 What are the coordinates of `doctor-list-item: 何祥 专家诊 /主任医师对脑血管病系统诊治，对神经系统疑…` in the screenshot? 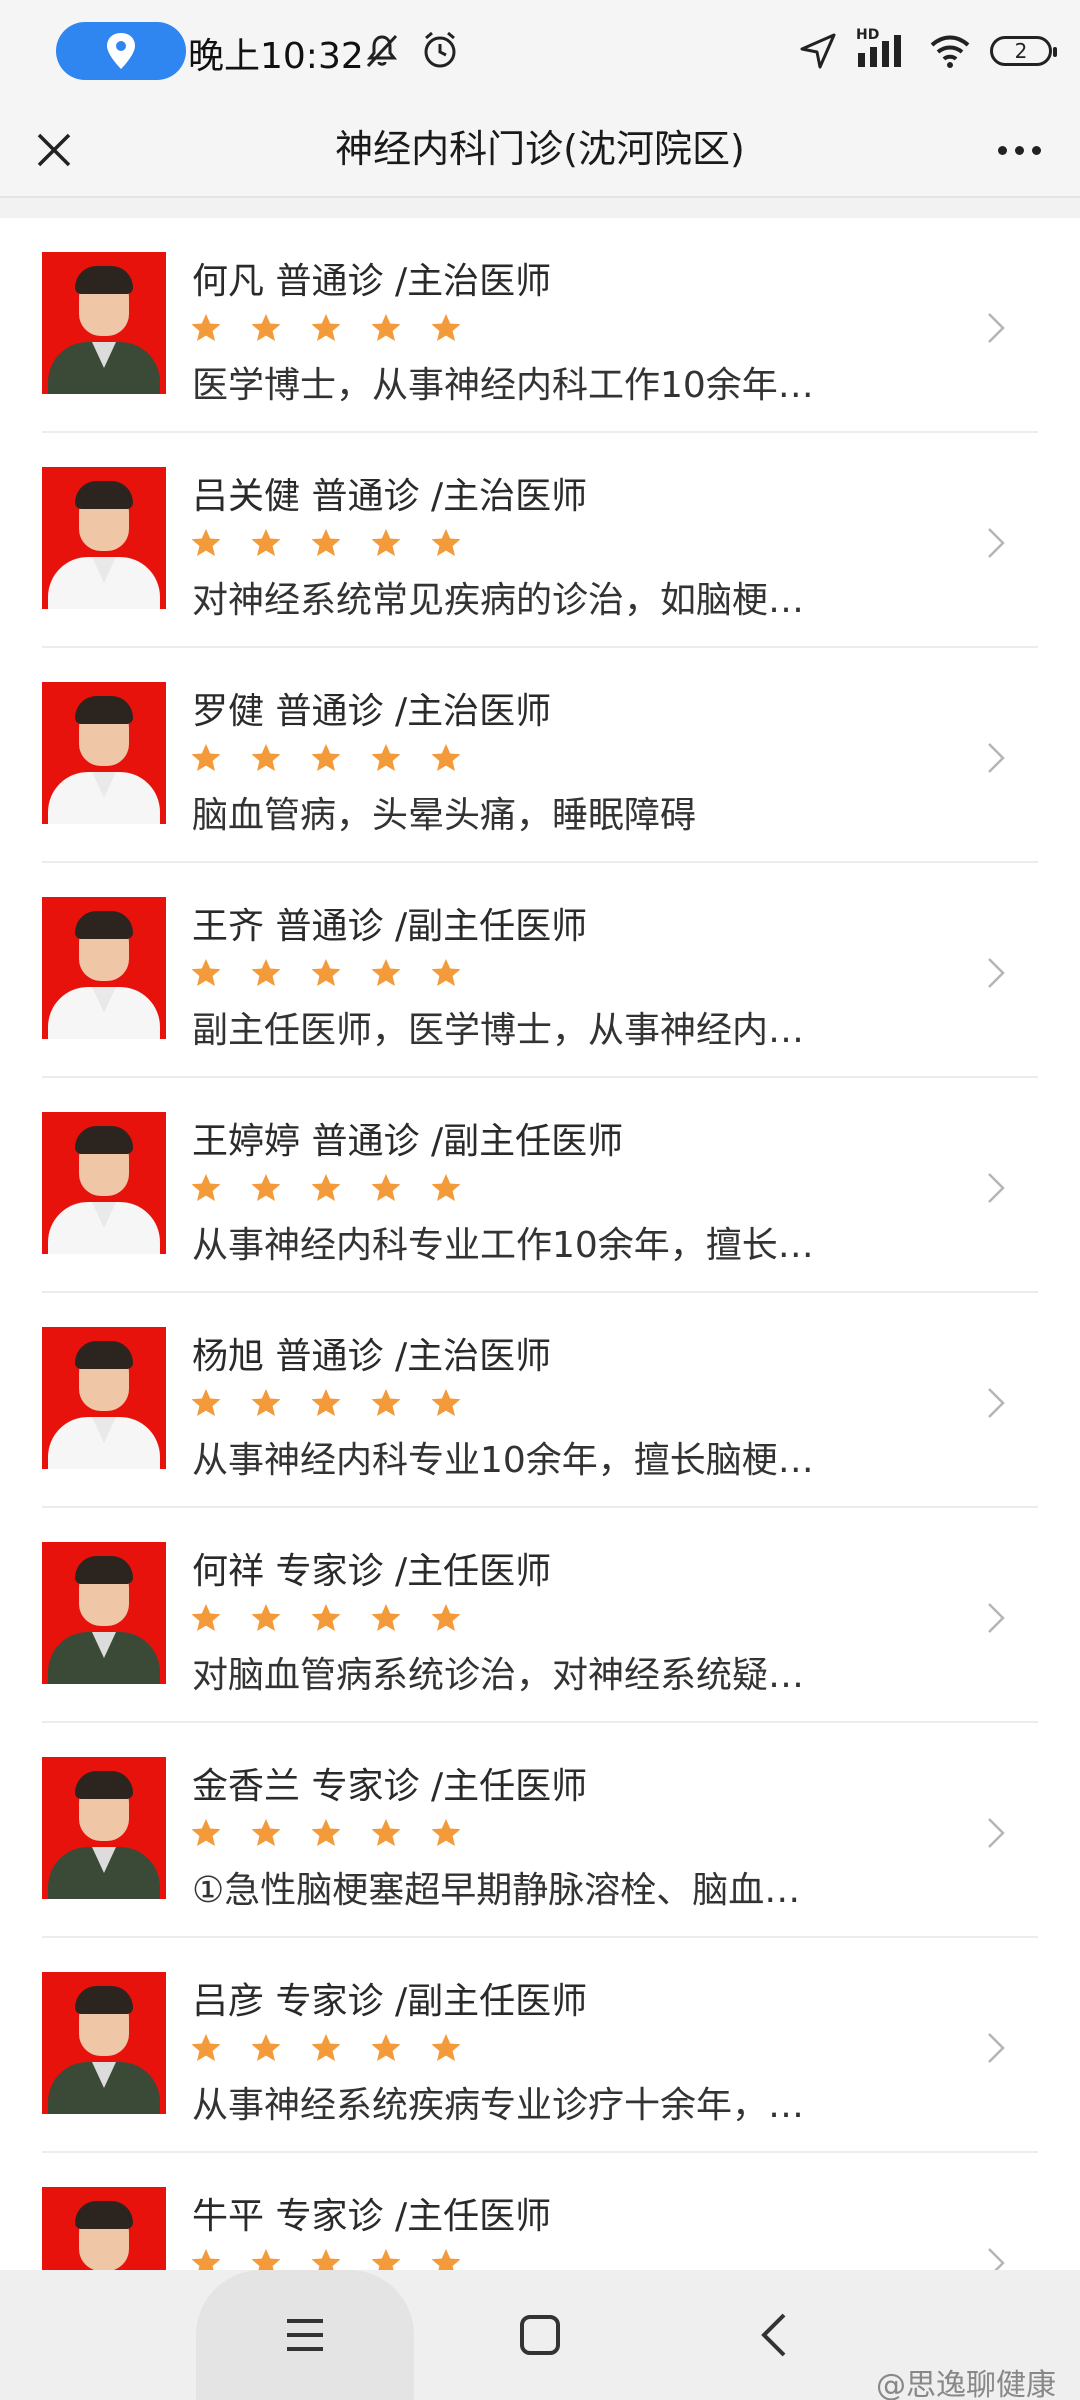 It's located at (540, 1615).